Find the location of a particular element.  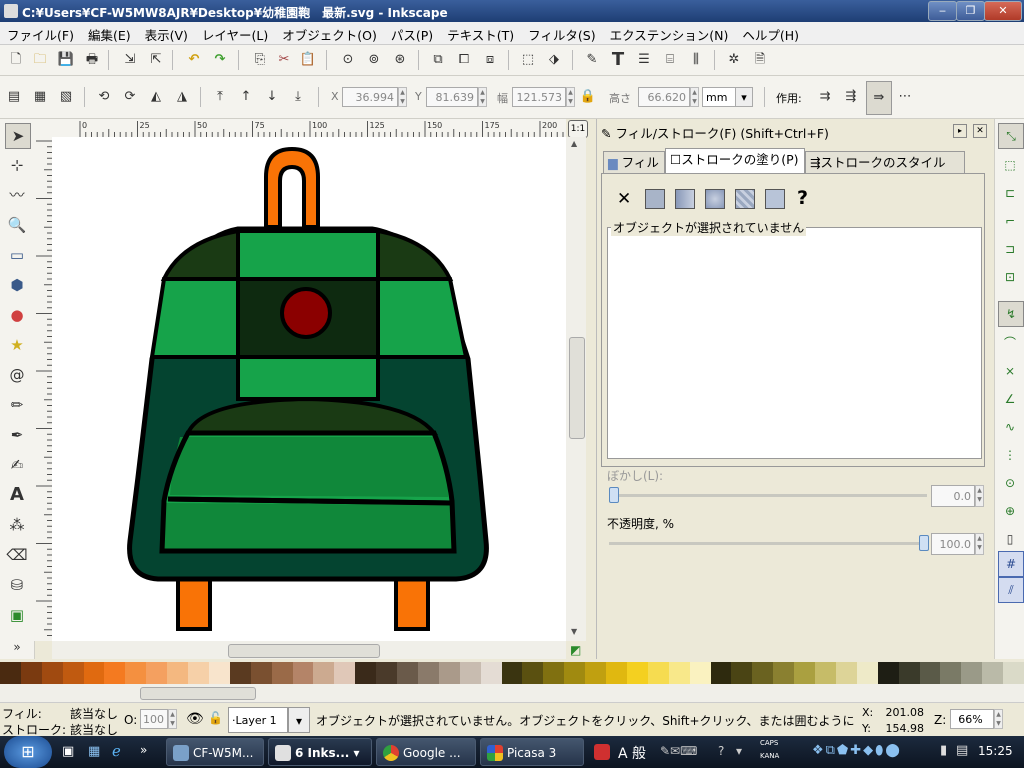

task-picasa: Picasa 3 is located at coordinates (532, 752).